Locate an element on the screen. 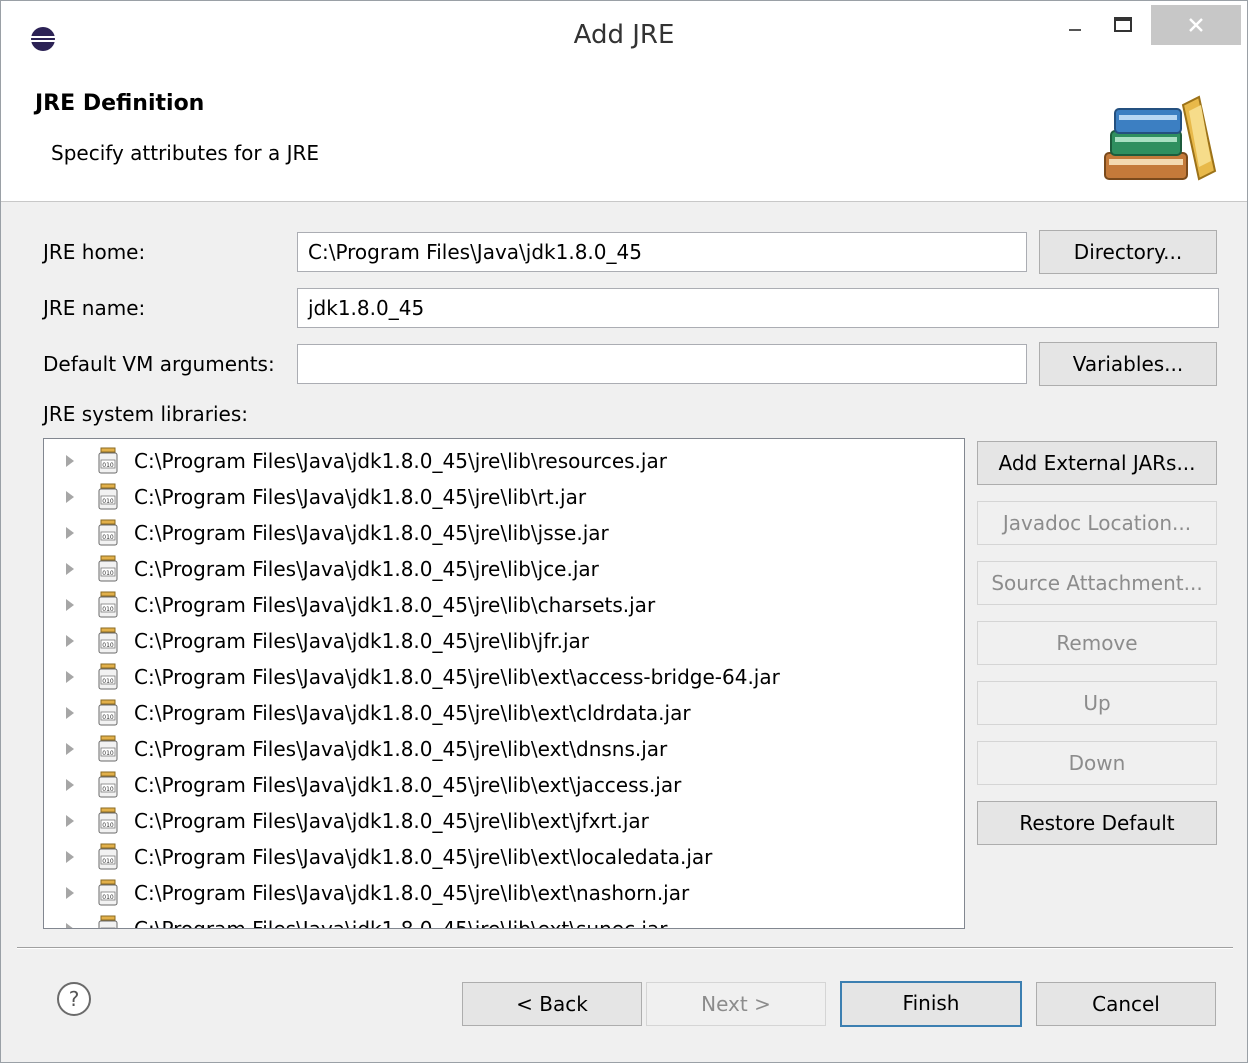 Image resolution: width=1248 pixels, height=1063 pixels. finish-button: Finish is located at coordinates (931, 1004).